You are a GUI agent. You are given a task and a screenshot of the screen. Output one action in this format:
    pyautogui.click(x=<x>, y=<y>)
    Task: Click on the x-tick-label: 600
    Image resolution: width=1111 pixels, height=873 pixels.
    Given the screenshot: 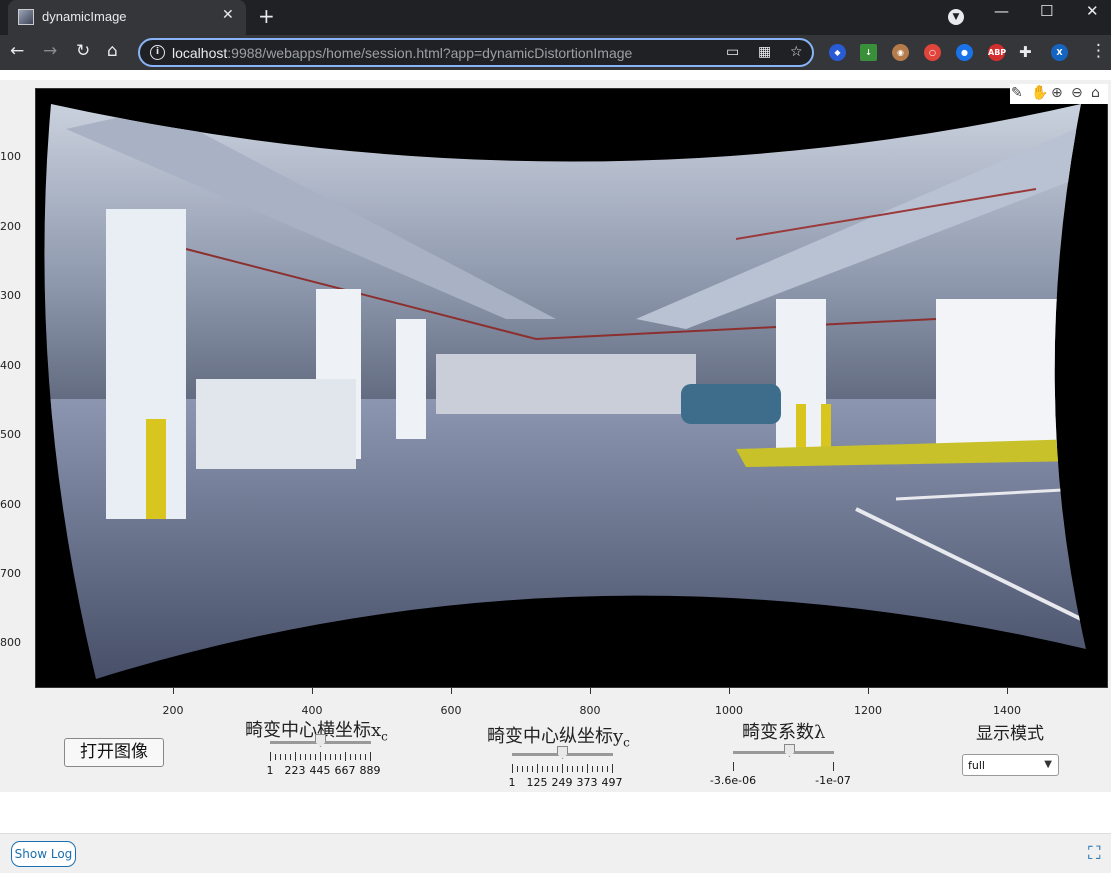 What is the action you would take?
    pyautogui.click(x=451, y=710)
    